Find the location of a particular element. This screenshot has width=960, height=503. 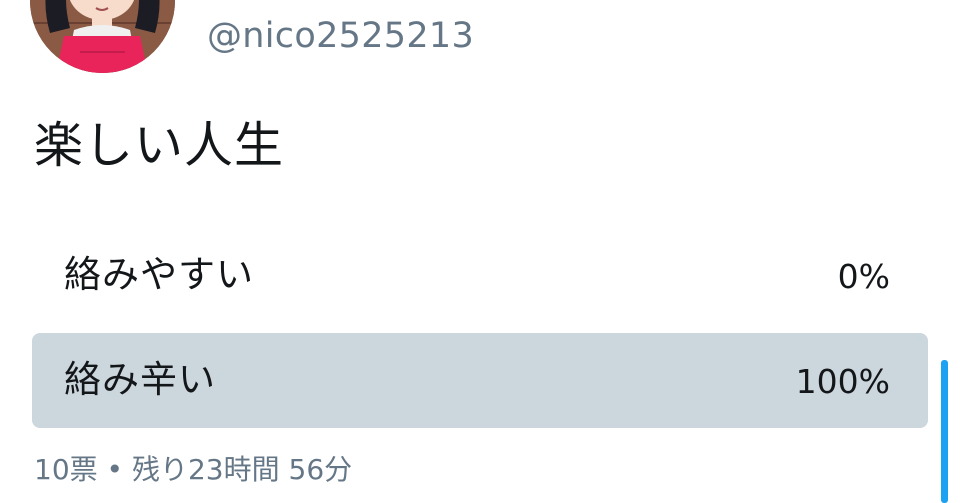

poll-option-label: 絡み辛い is located at coordinates (140, 379).